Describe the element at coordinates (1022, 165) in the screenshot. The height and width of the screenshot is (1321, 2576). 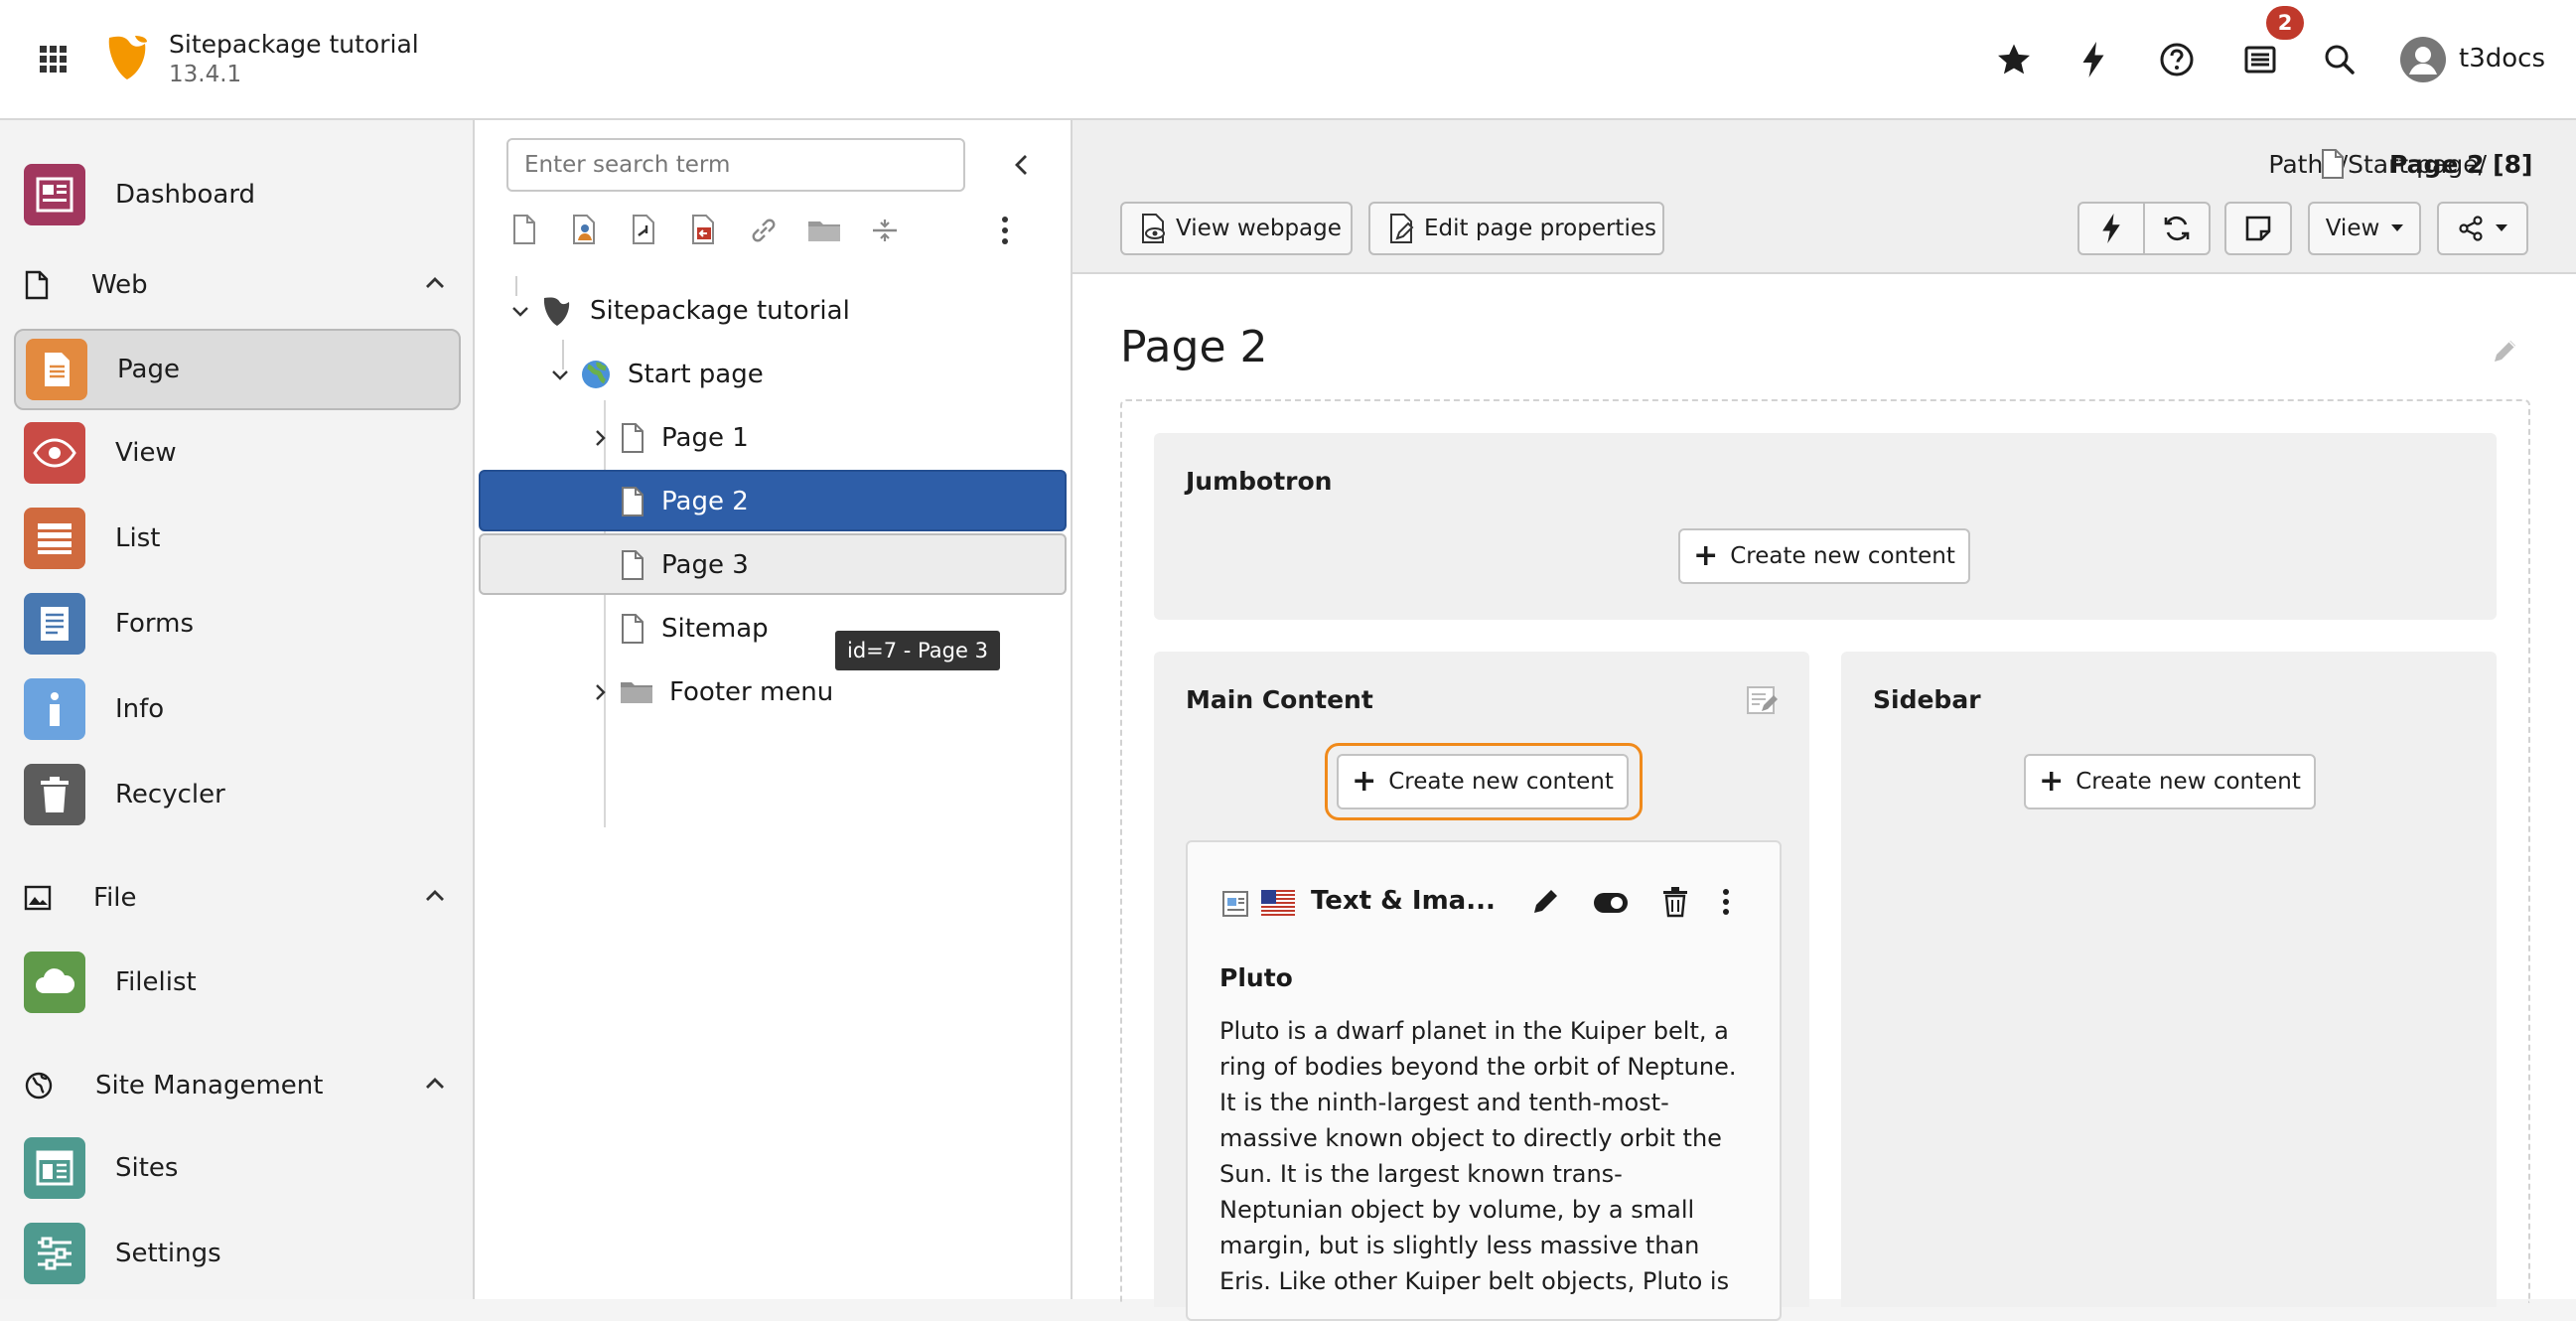
I see `collapse-tree-icon` at that location.